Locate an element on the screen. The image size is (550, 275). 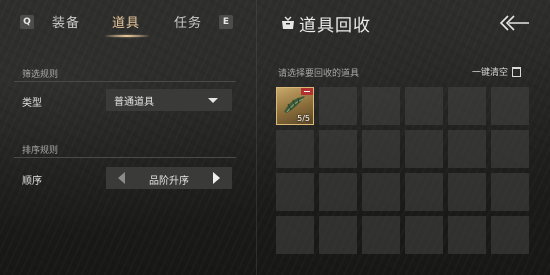
sort-section-title: 排序规则 is located at coordinates (40, 151).